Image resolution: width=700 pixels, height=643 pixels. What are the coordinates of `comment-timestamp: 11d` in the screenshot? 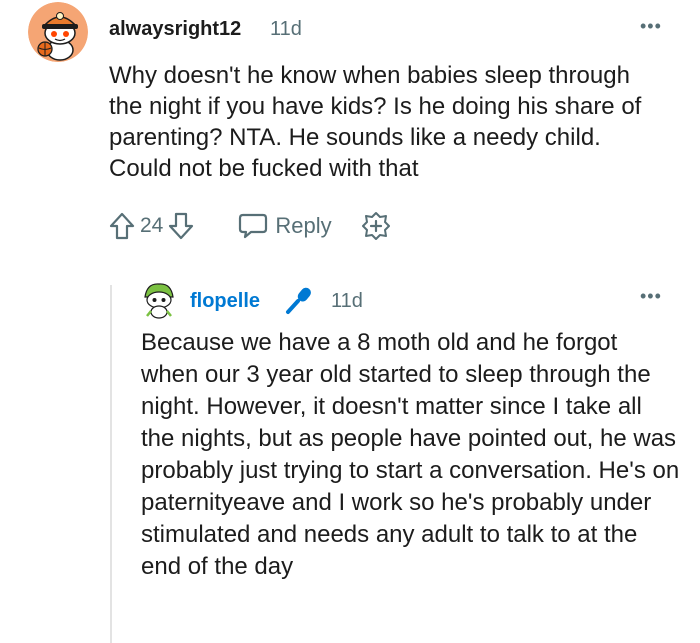 It's located at (286, 29).